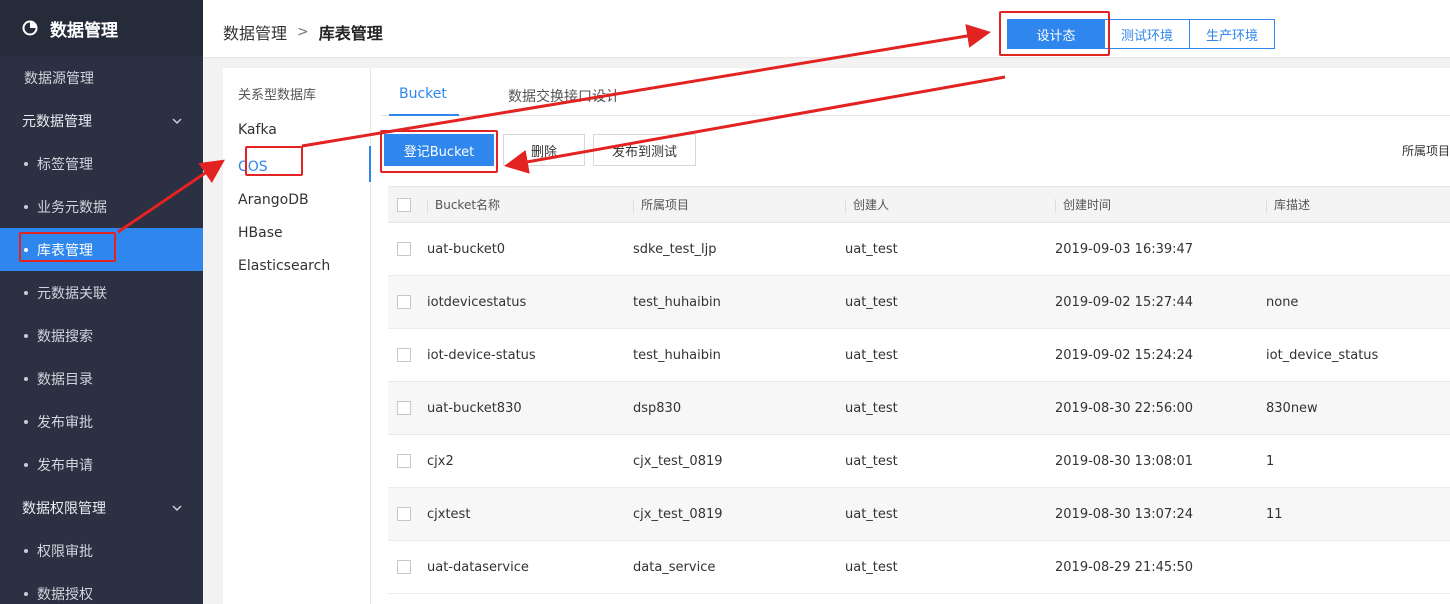 The image size is (1450, 604). What do you see at coordinates (65, 250) in the screenshot?
I see `sidebar-item-label: 库表管理` at bounding box center [65, 250].